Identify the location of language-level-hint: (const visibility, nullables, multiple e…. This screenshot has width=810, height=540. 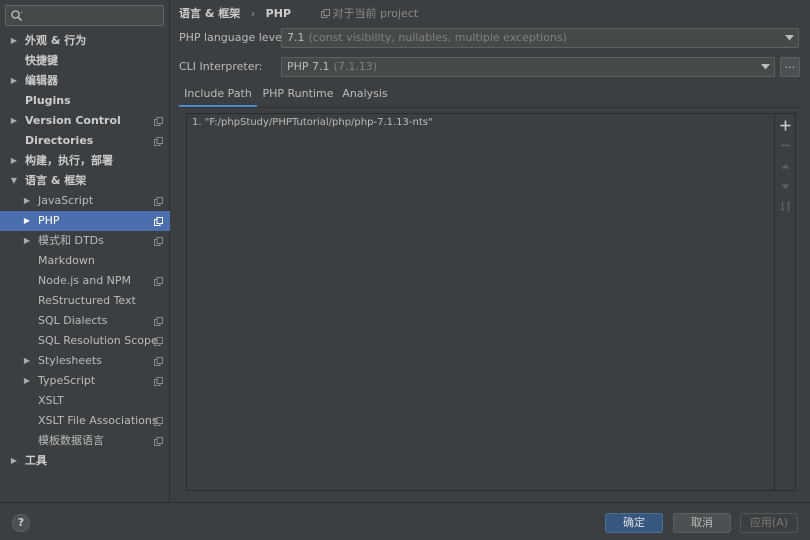
(437, 37).